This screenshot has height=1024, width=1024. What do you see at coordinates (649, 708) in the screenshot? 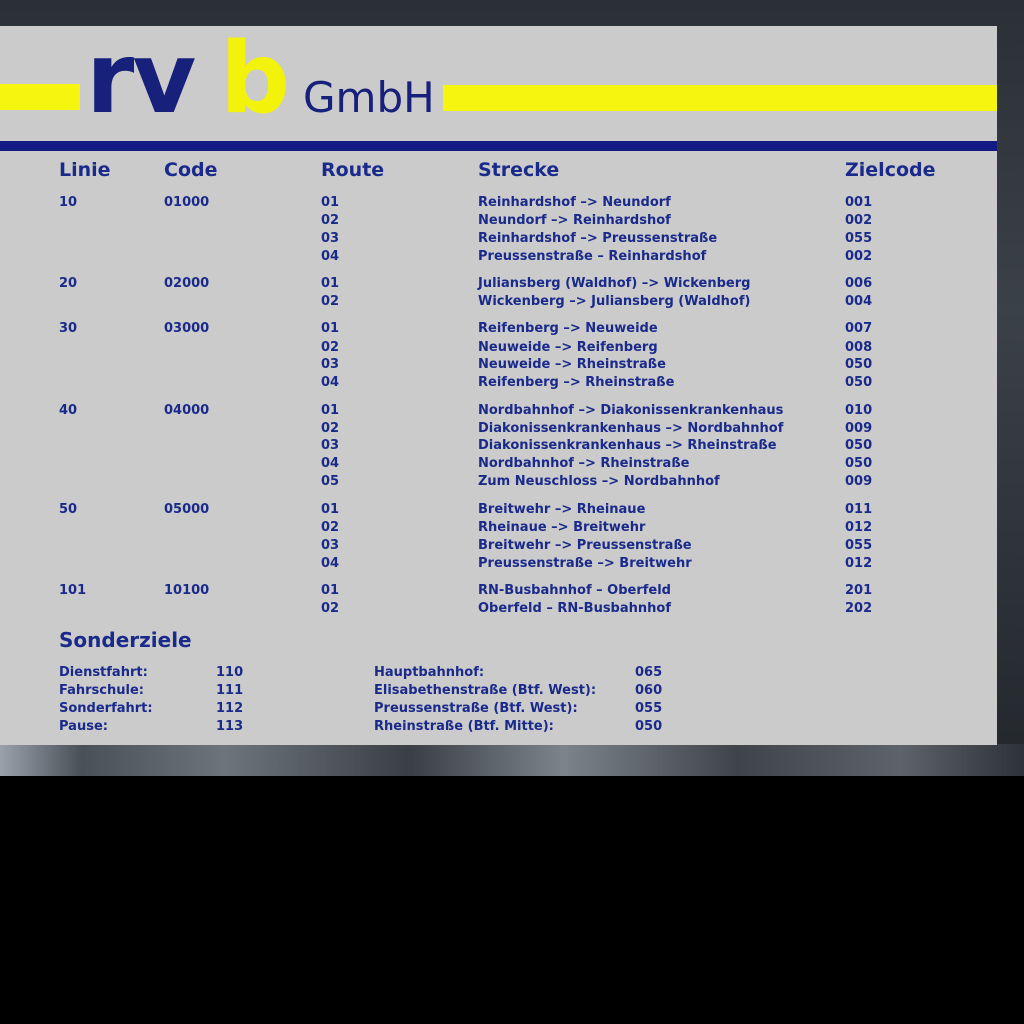
I see `sonderziel-code: 055` at bounding box center [649, 708].